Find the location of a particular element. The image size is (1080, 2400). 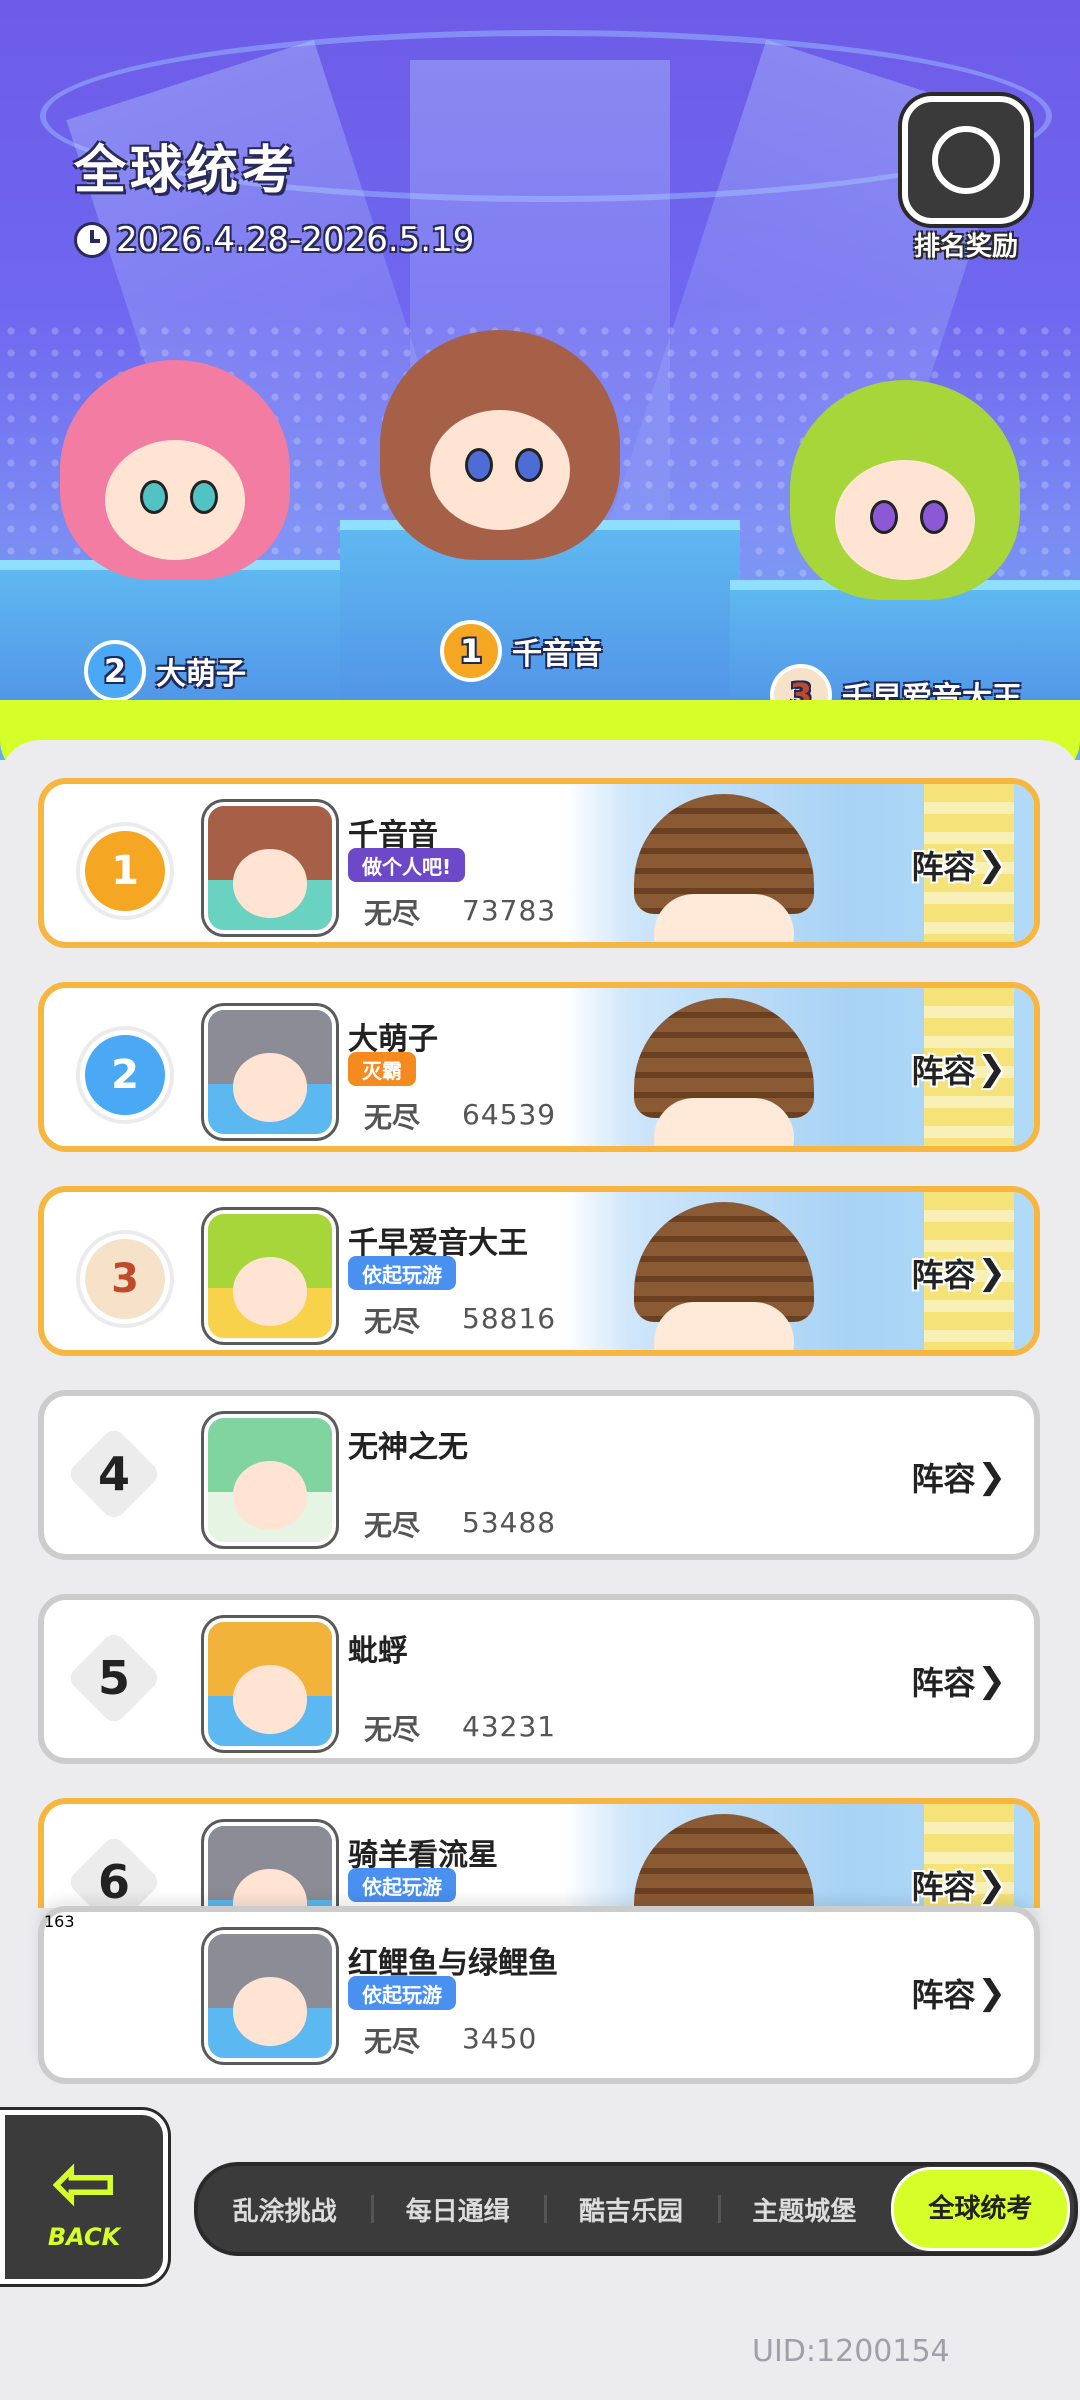

player-title-badge: 做个人吧! is located at coordinates (407, 865).